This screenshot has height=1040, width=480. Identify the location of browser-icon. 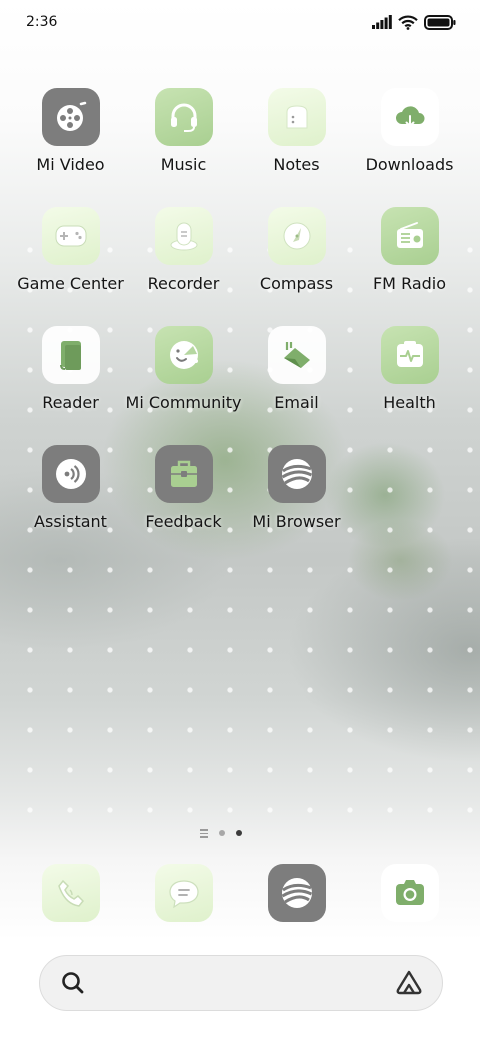
(296, 893).